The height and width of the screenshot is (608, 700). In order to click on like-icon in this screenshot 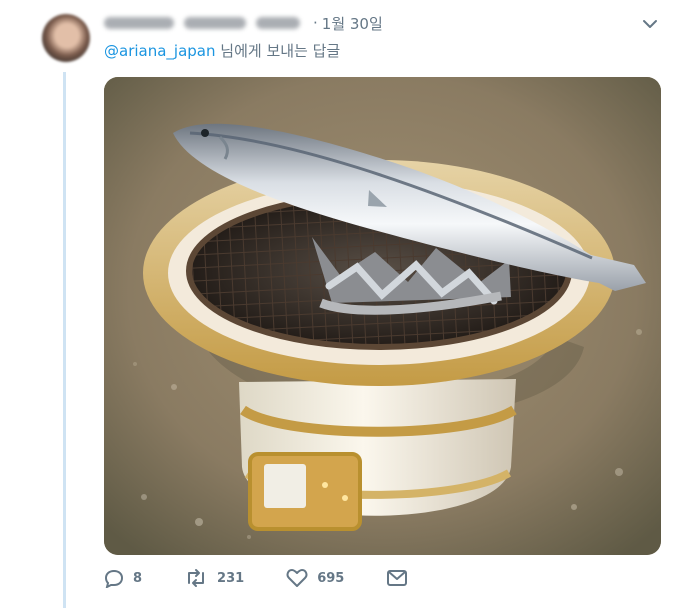, I will do `click(297, 578)`.